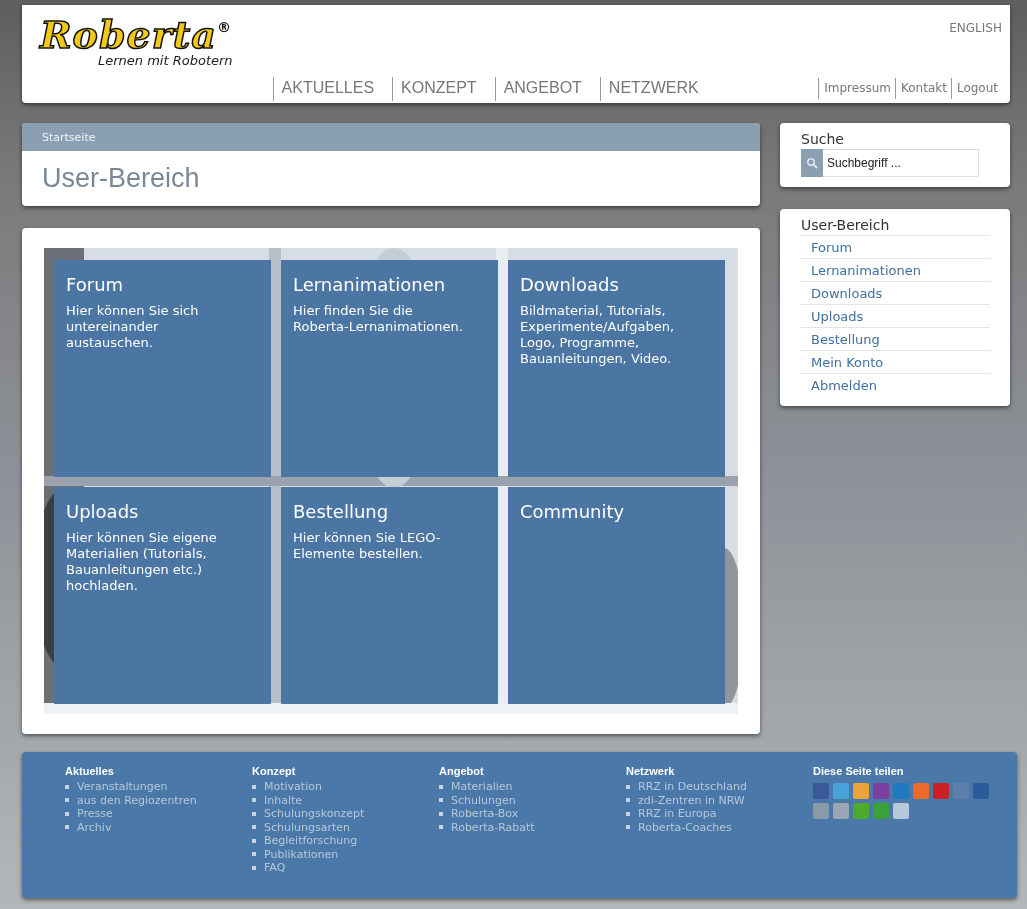 The image size is (1027, 909). I want to click on language-link: ENGLISH, so click(975, 28).